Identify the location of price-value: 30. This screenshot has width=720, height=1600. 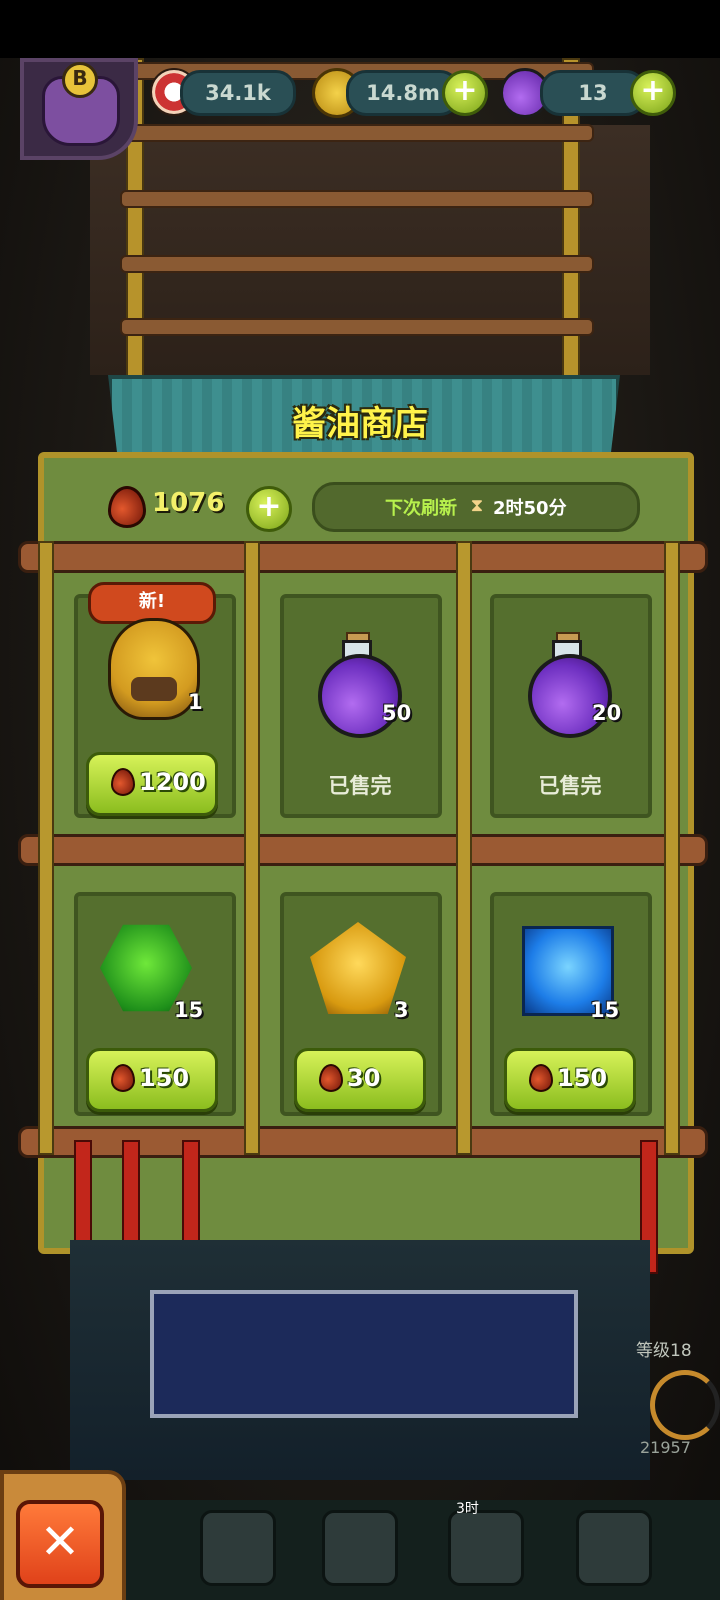
(364, 1078).